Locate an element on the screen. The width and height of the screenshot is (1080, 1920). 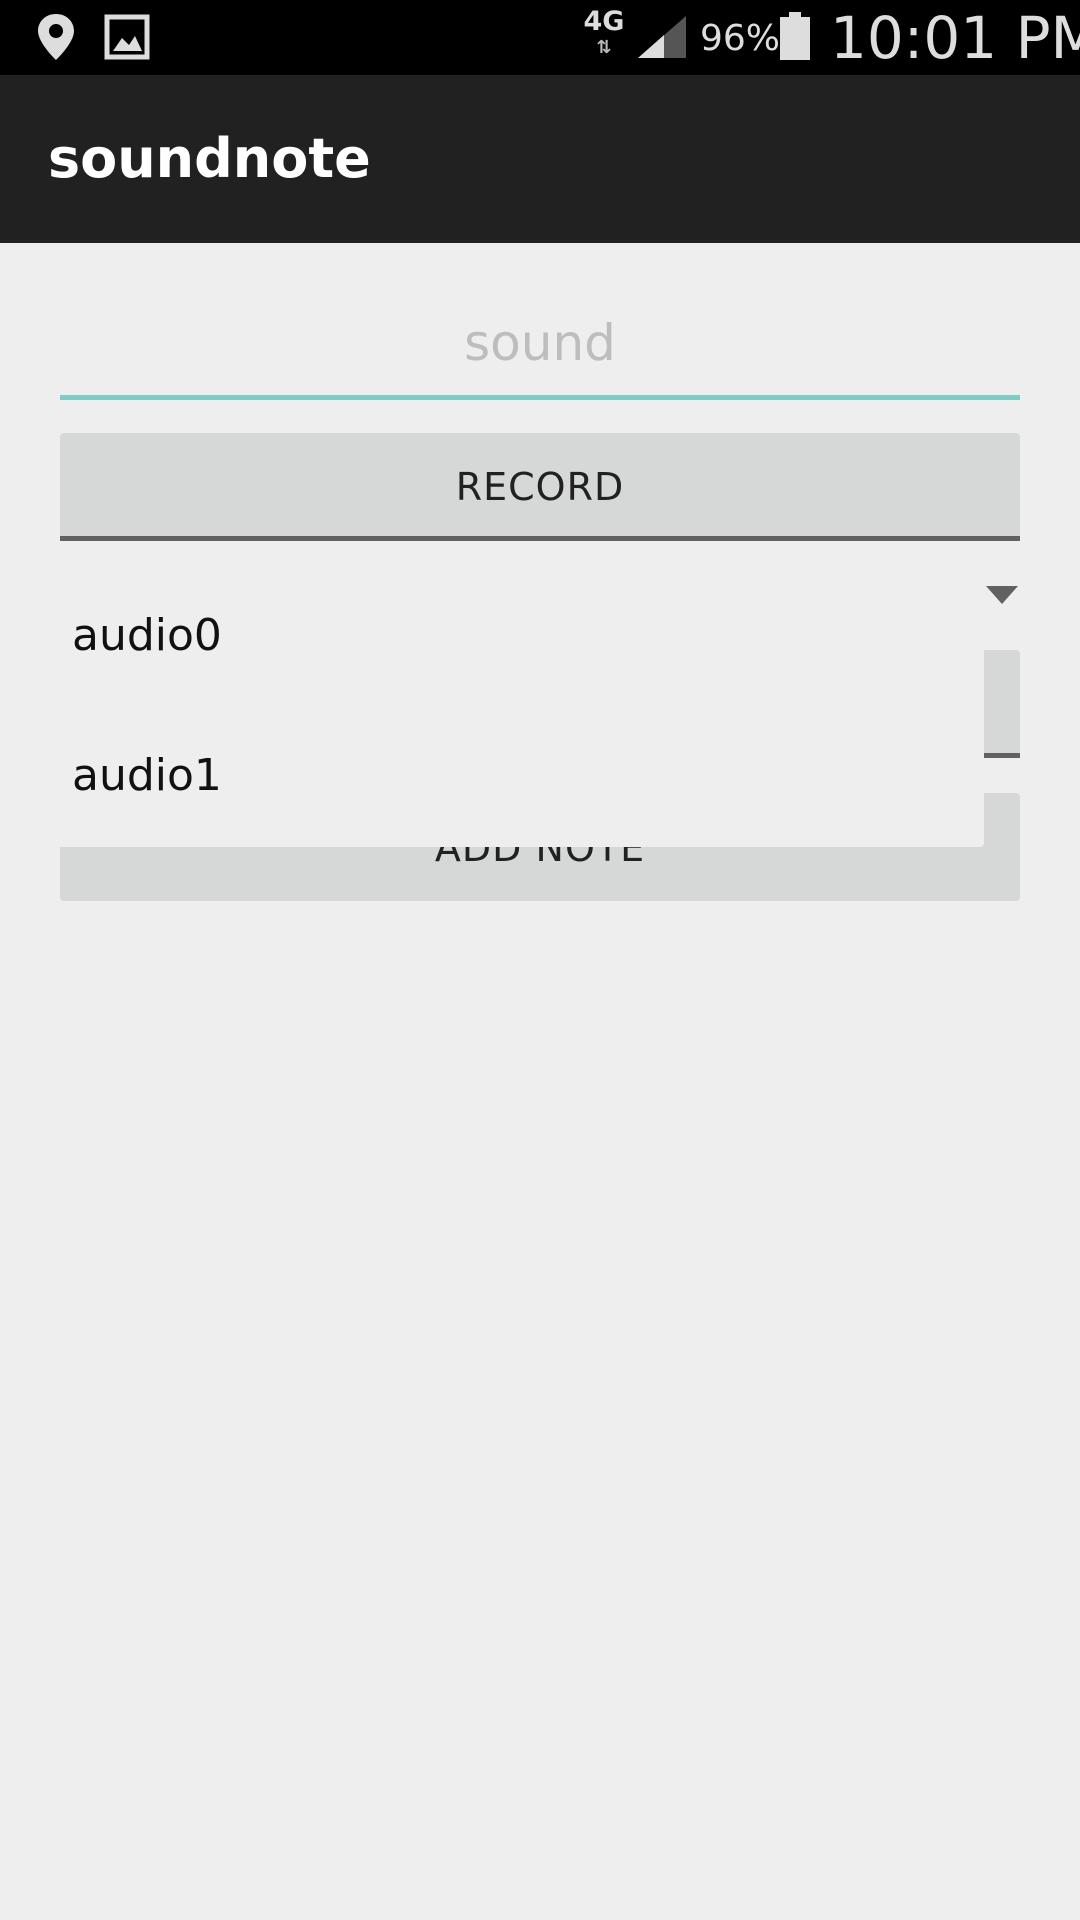
record-button: RECORD is located at coordinates (540, 487).